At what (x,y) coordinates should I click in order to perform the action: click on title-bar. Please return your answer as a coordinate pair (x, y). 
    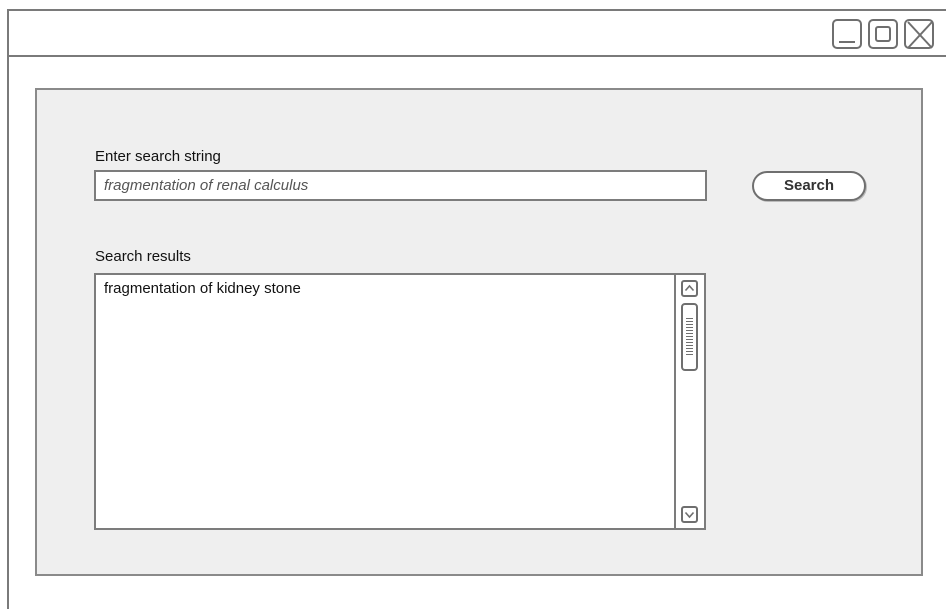
    Looking at the image, I should click on (477, 34).